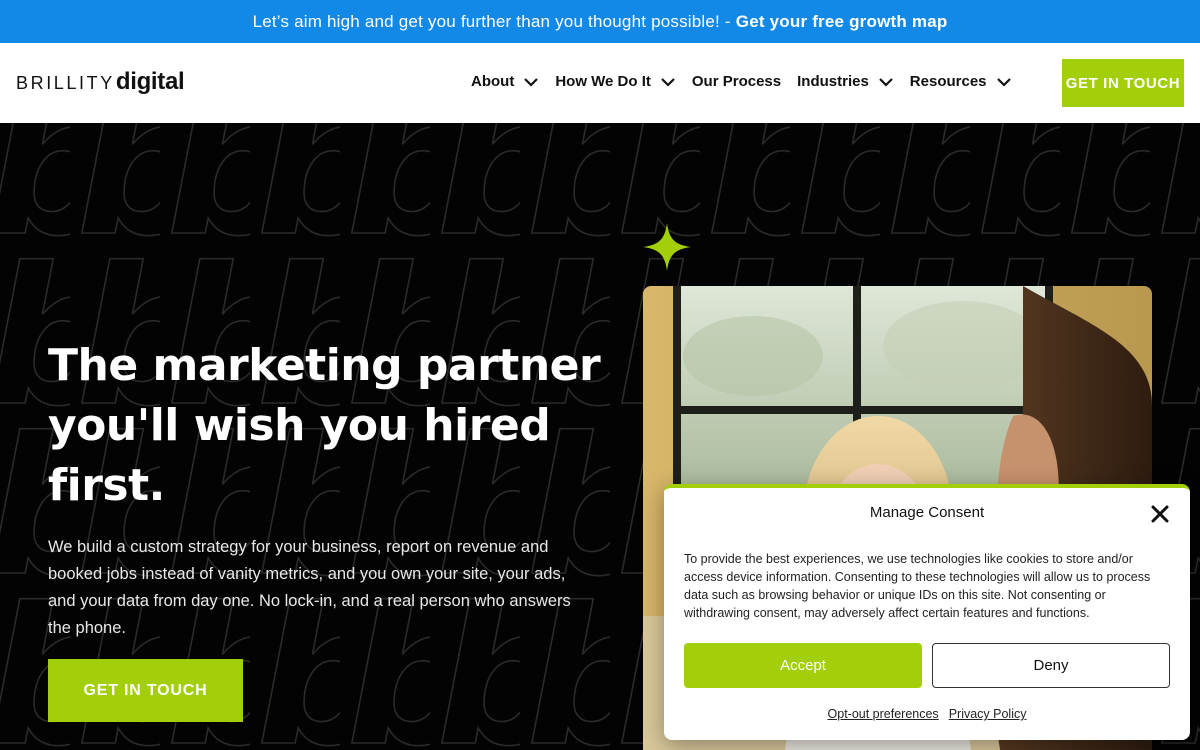 This screenshot has width=1200, height=750. What do you see at coordinates (803, 665) in the screenshot?
I see `accept-button: Accept` at bounding box center [803, 665].